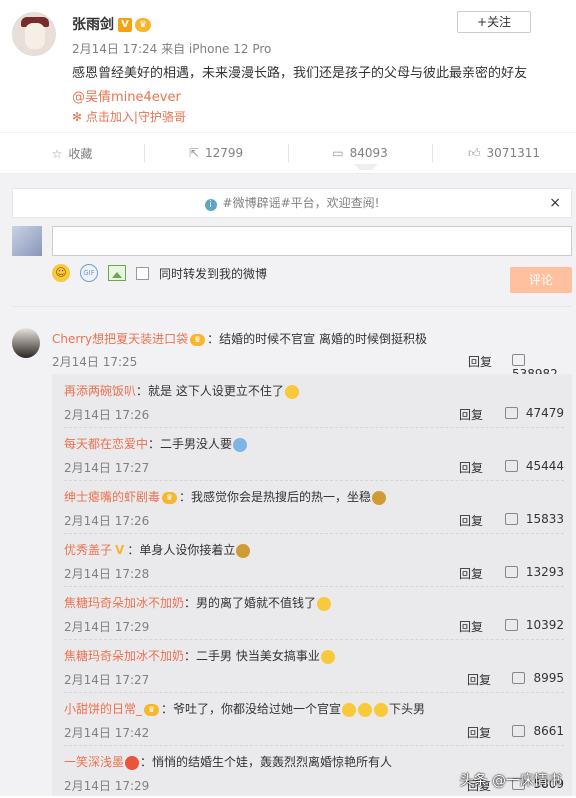 Image resolution: width=576 pixels, height=798 pixels. I want to click on like-button: 👍︎3071311, so click(504, 153).